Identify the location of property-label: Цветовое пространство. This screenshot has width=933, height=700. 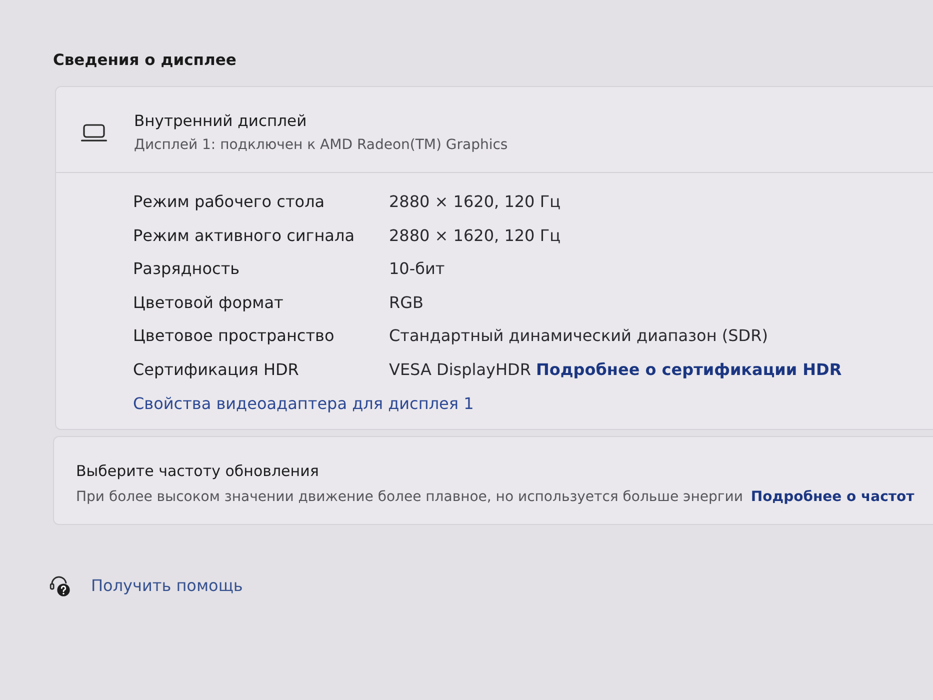
(234, 336).